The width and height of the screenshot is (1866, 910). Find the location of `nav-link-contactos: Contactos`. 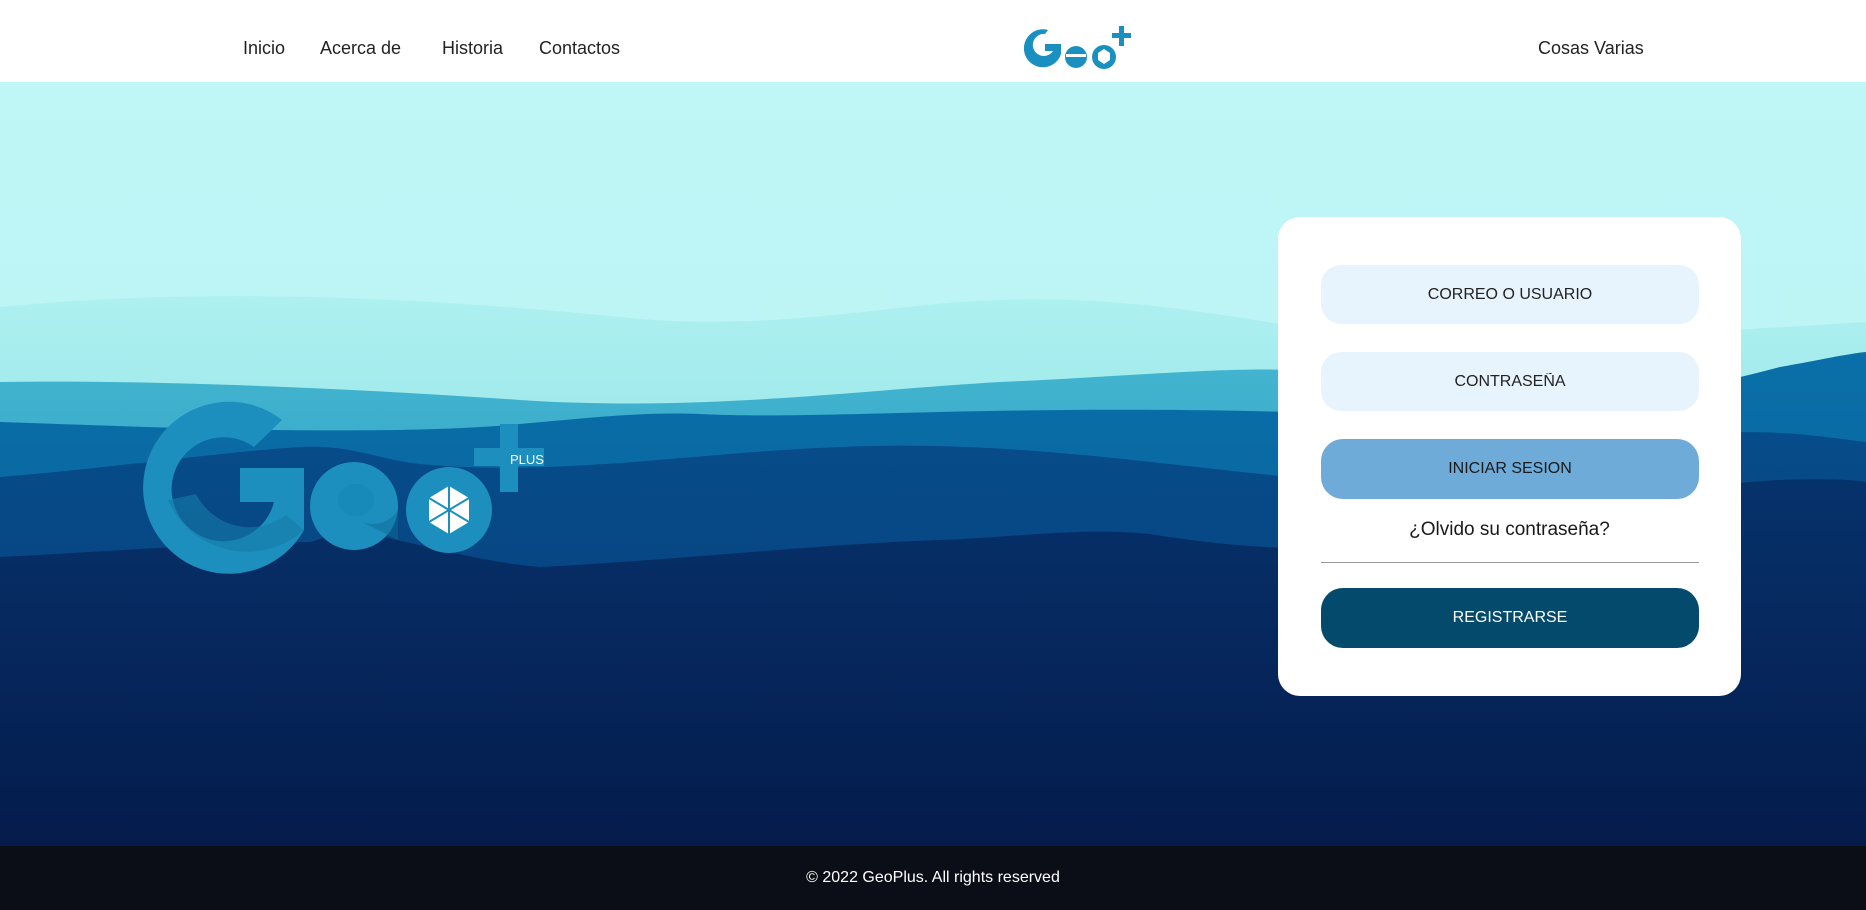

nav-link-contactos: Contactos is located at coordinates (579, 48).